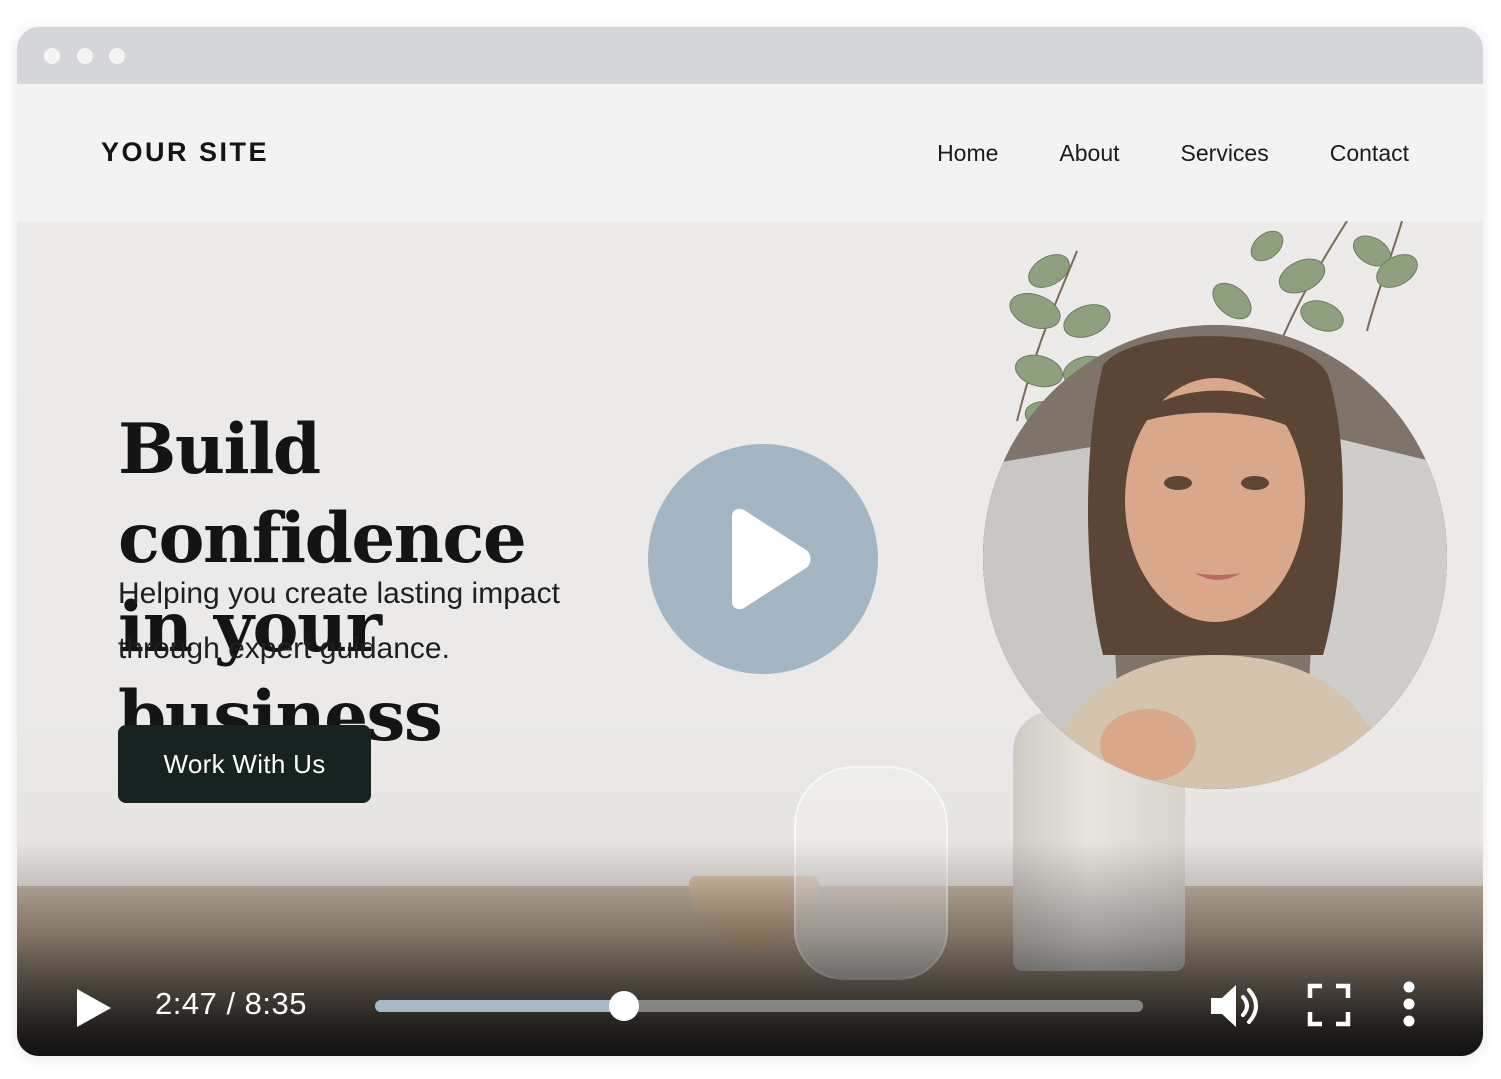 Image resolution: width=1501 pixels, height=1079 pixels. What do you see at coordinates (750, 152) in the screenshot?
I see `site-header: YOUR SITE Home About Services Contact` at bounding box center [750, 152].